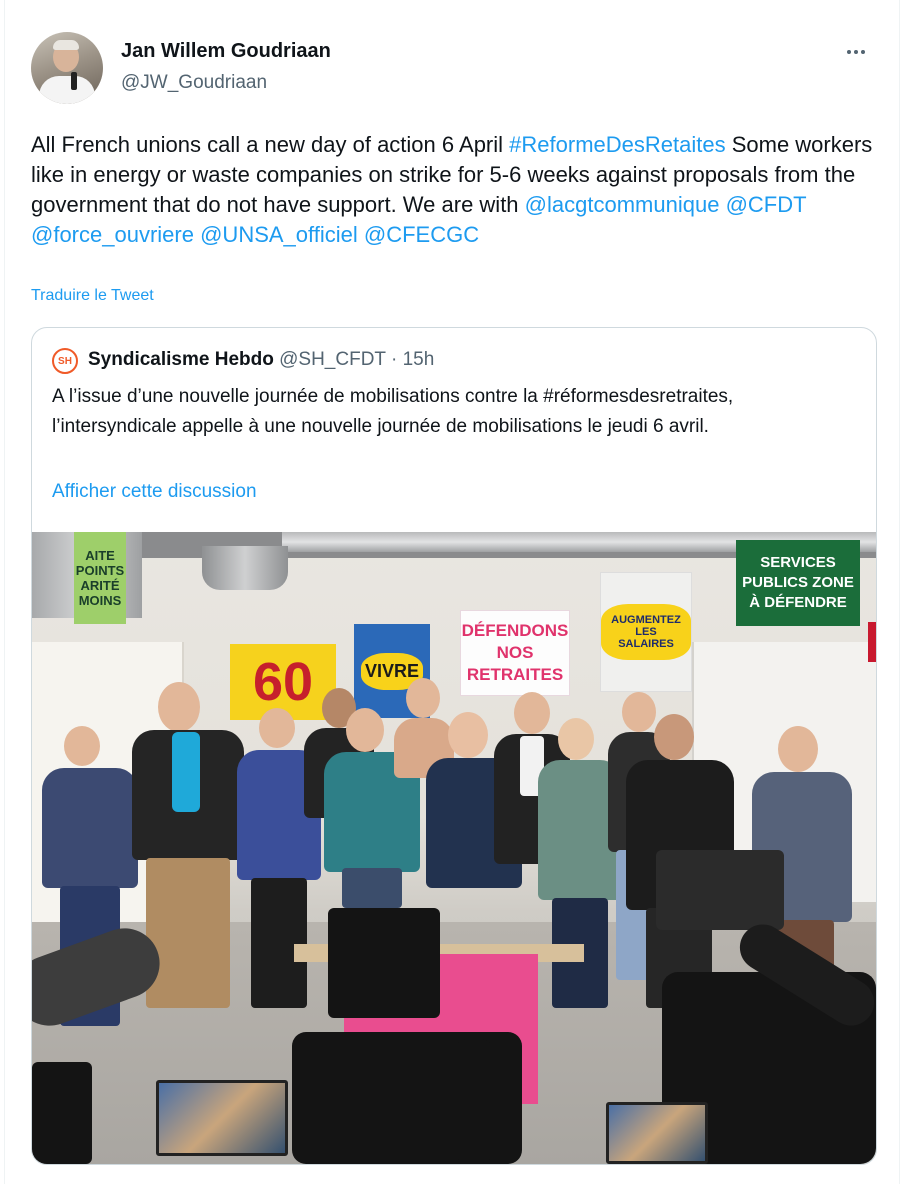  I want to click on avatar-microphone, so click(74, 81).